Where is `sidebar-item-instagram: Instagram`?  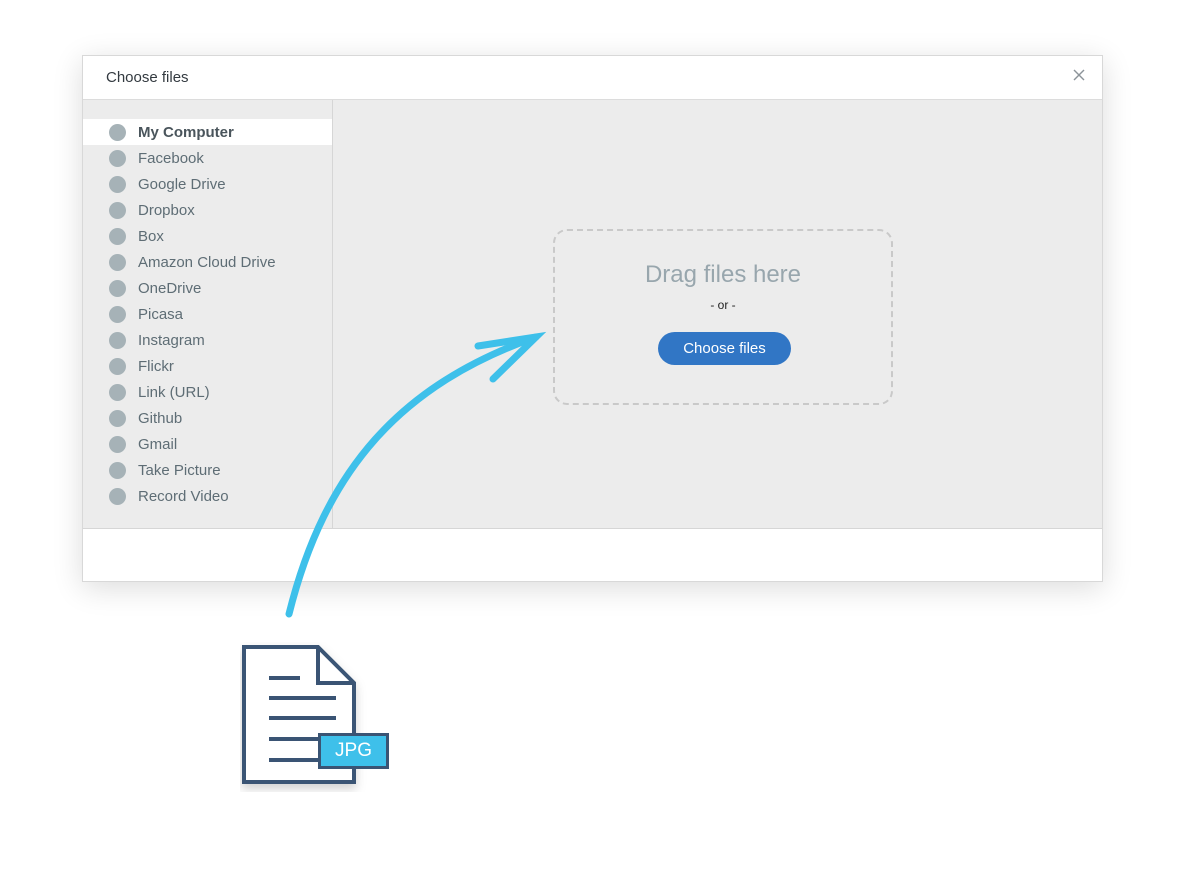 sidebar-item-instagram: Instagram is located at coordinates (207, 340).